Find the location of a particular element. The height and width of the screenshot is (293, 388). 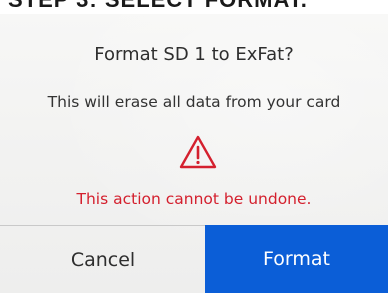

cancel-button: Cancel is located at coordinates (103, 259).